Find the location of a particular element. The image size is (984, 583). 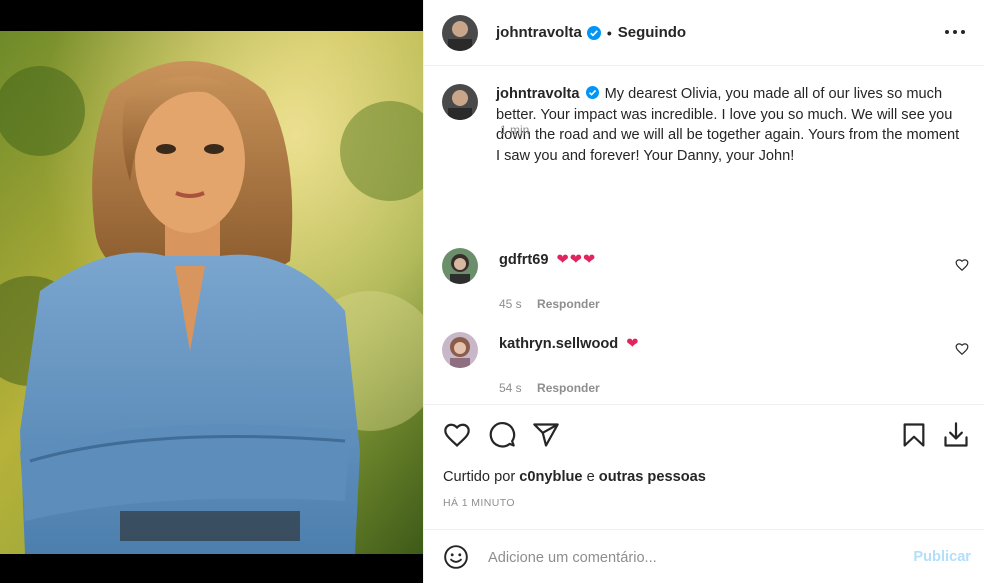

emoji-icon is located at coordinates (456, 557).